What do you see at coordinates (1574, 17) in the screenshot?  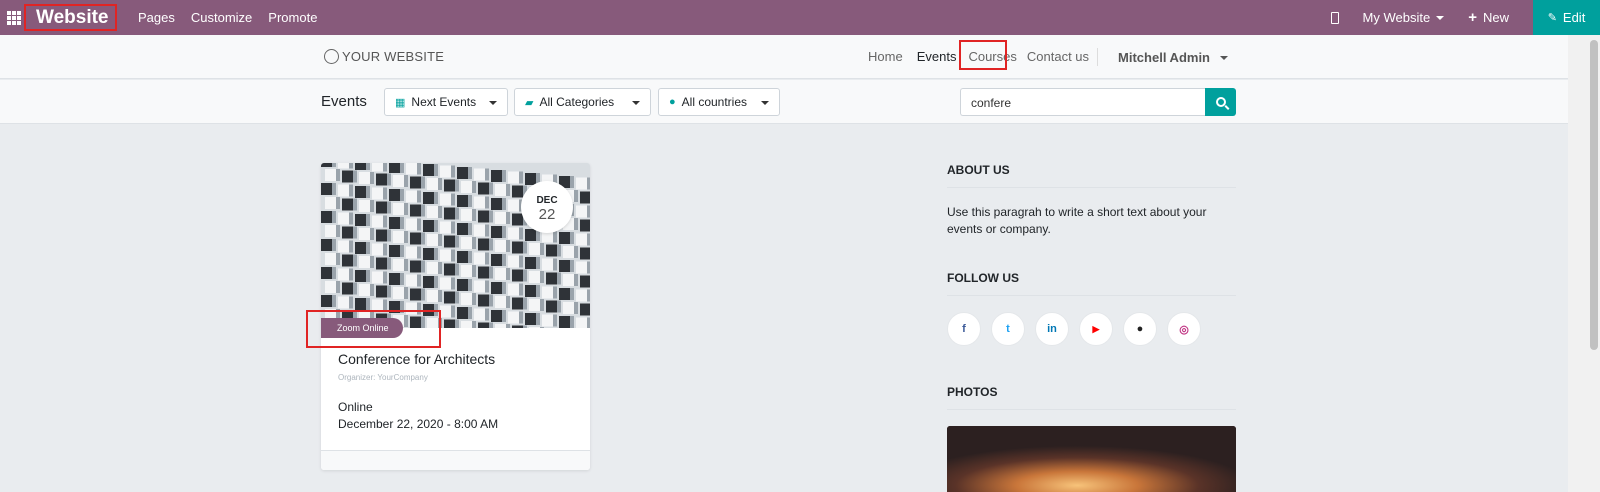 I see `edit-label: Edit` at bounding box center [1574, 17].